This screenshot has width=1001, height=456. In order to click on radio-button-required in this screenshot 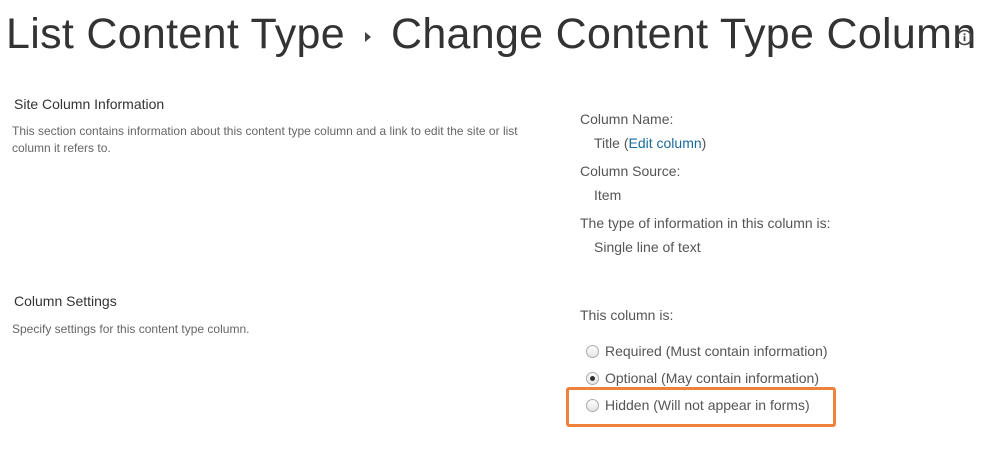, I will do `click(592, 351)`.